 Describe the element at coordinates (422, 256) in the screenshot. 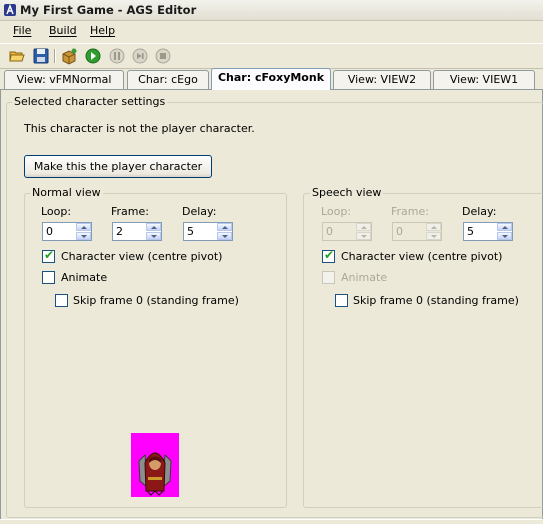

I see `speech-character-view-label: Character view (centre pivot)` at that location.